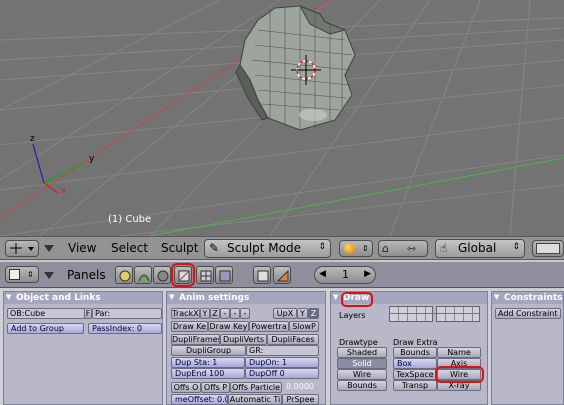  What do you see at coordinates (243, 339) in the screenshot?
I see `dupli-verts-button: DupliVerts` at bounding box center [243, 339].